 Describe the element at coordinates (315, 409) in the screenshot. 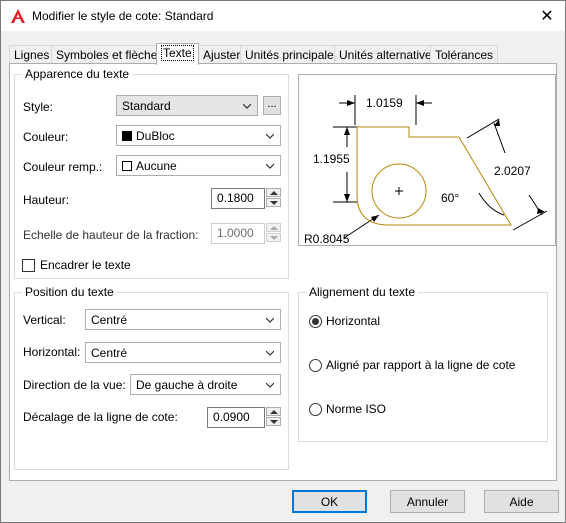

I see `align-iso-radio` at that location.